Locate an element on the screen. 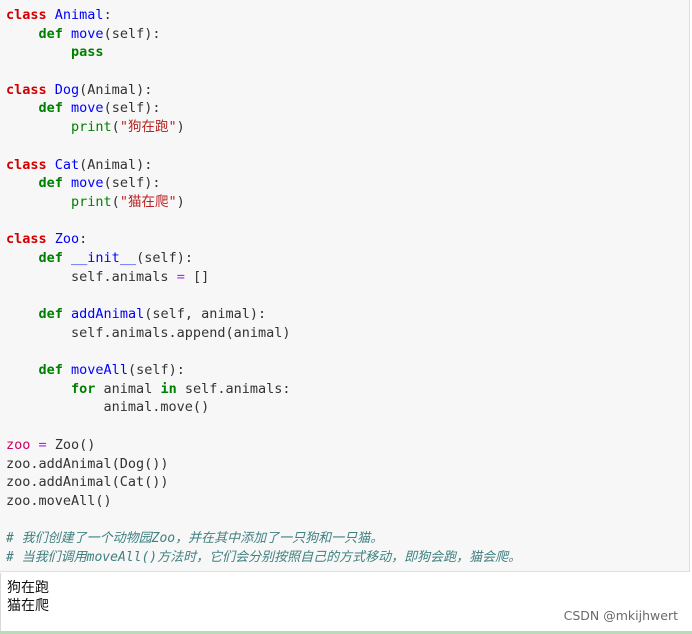  code-token: zoo.moveAll() is located at coordinates (59, 500).